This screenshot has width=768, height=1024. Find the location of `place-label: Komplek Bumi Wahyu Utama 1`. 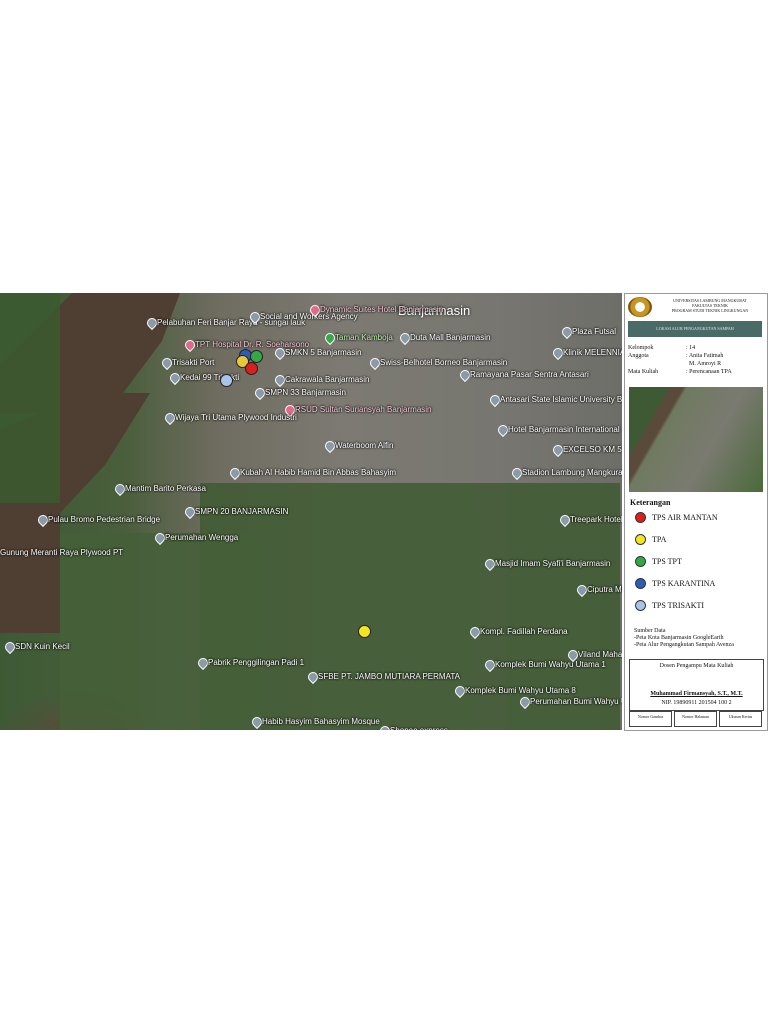

place-label: Komplek Bumi Wahyu Utama 1 is located at coordinates (550, 664).